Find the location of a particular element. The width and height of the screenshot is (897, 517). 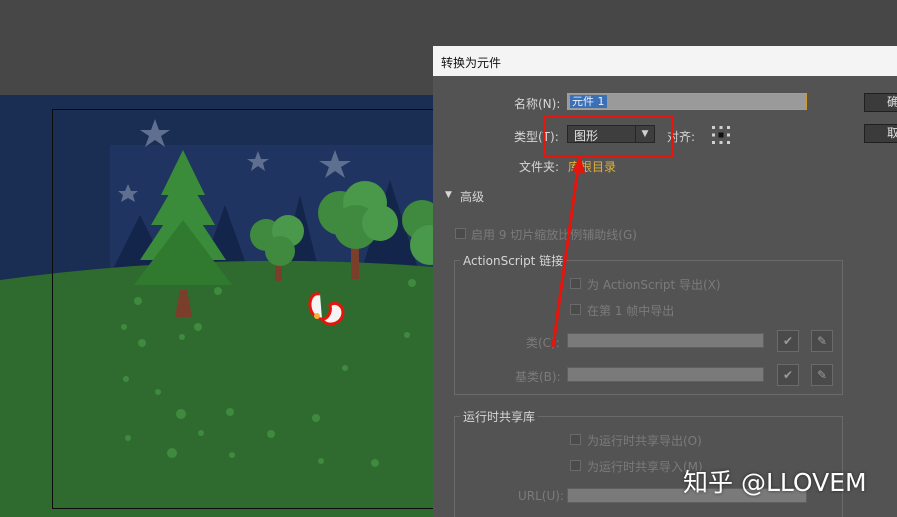

folder-label: 文件夹: is located at coordinates (539, 167).